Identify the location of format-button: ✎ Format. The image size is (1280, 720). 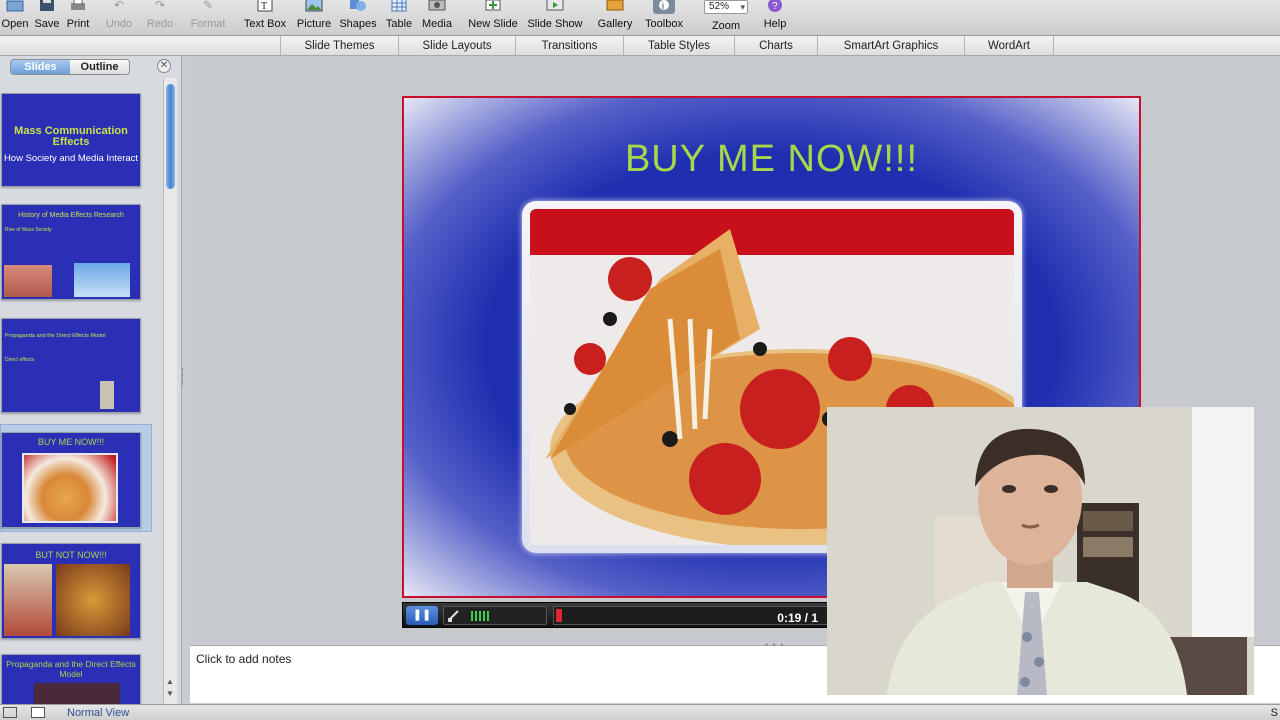
(208, 18).